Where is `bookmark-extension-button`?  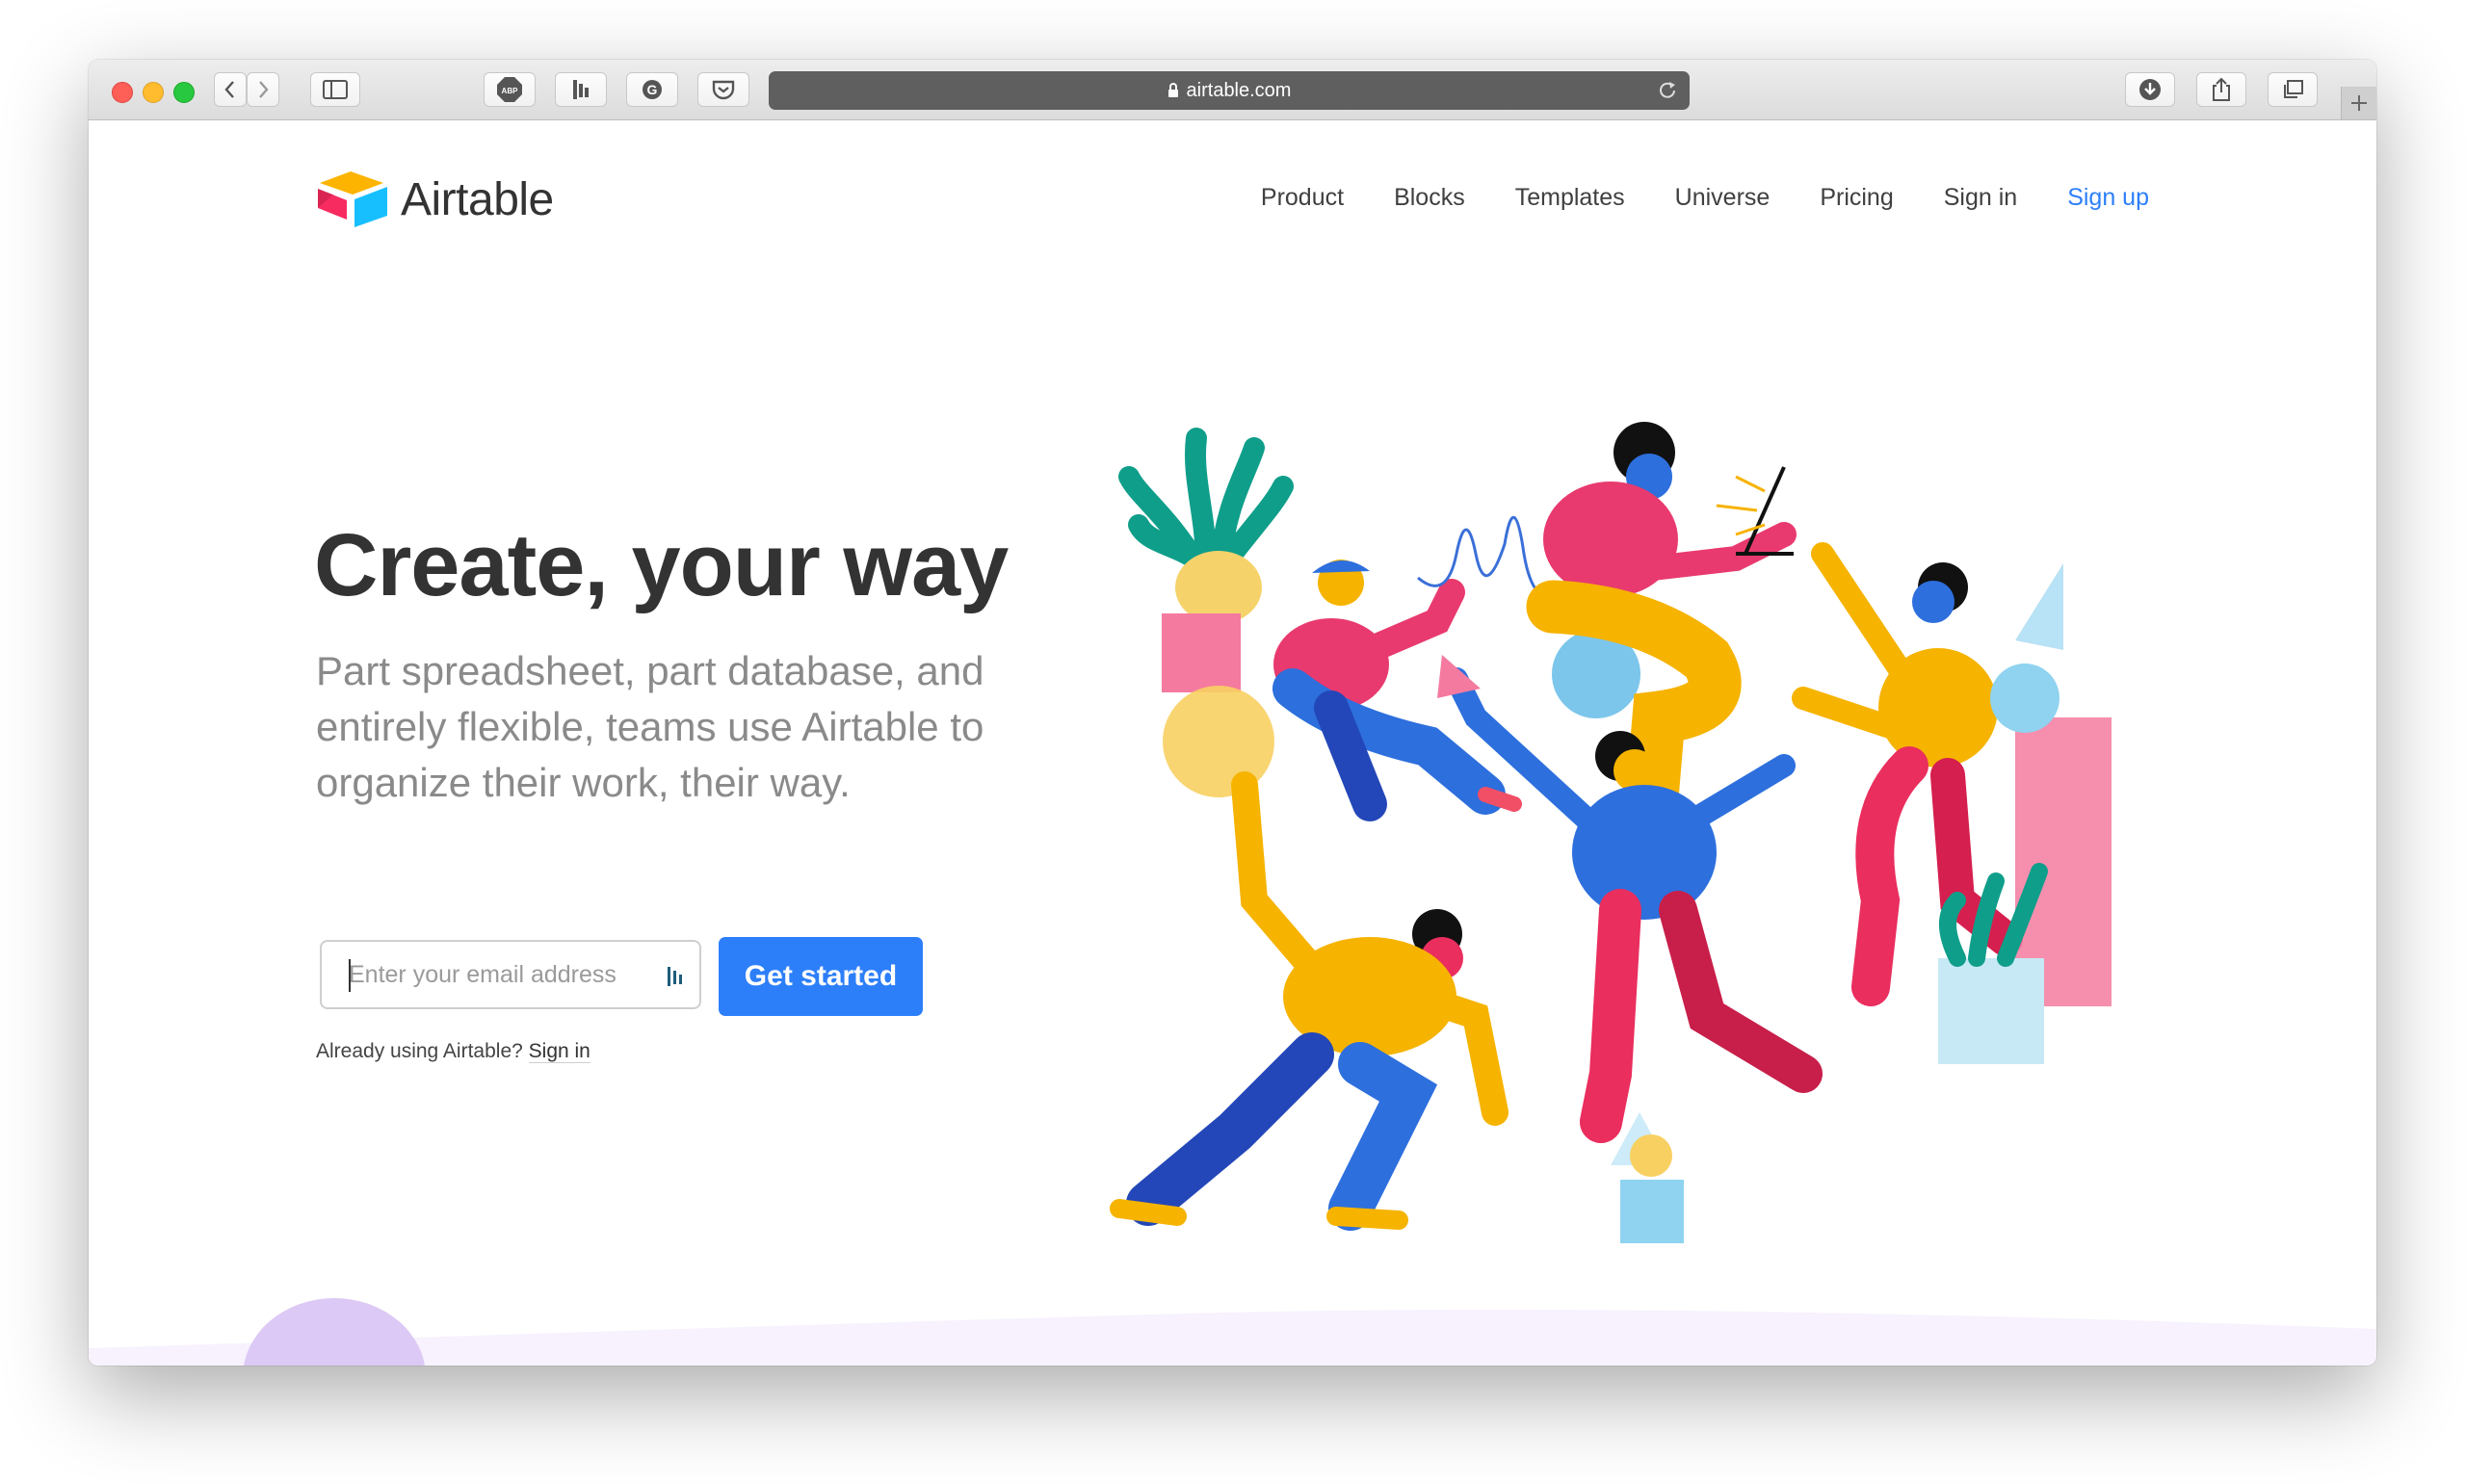
bookmark-extension-button is located at coordinates (581, 89).